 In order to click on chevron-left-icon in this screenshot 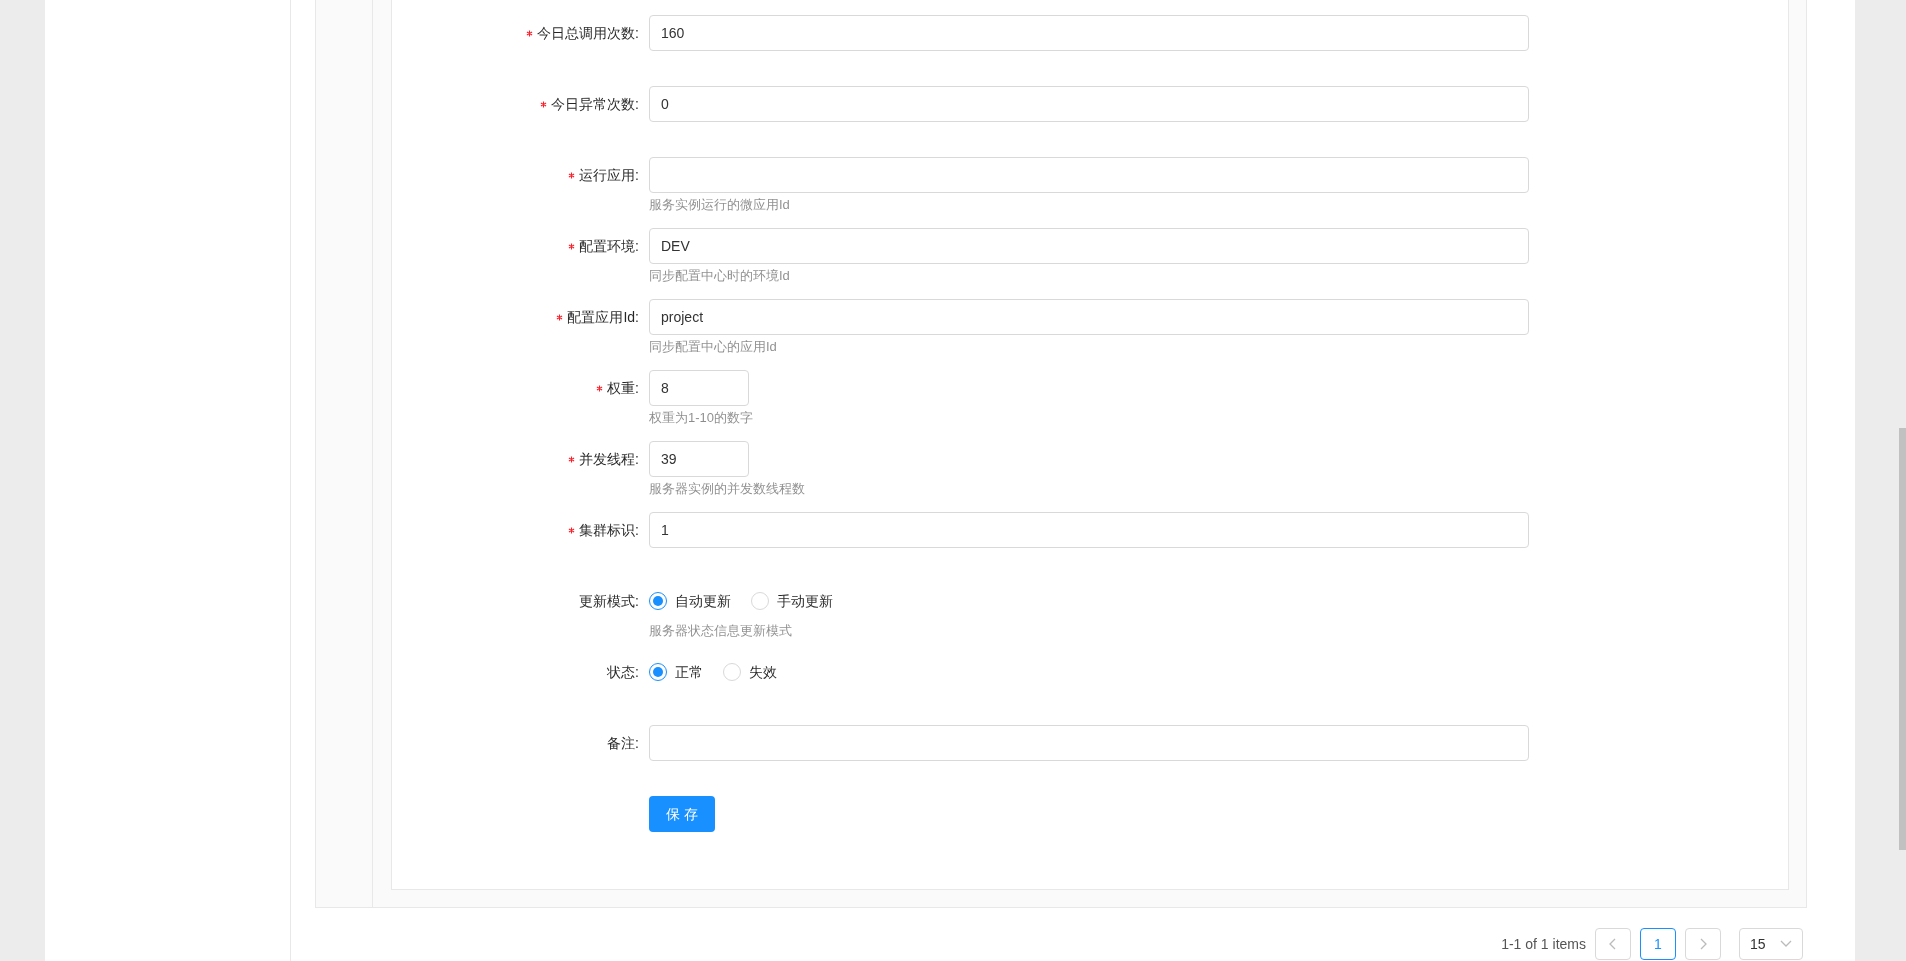, I will do `click(1613, 944)`.